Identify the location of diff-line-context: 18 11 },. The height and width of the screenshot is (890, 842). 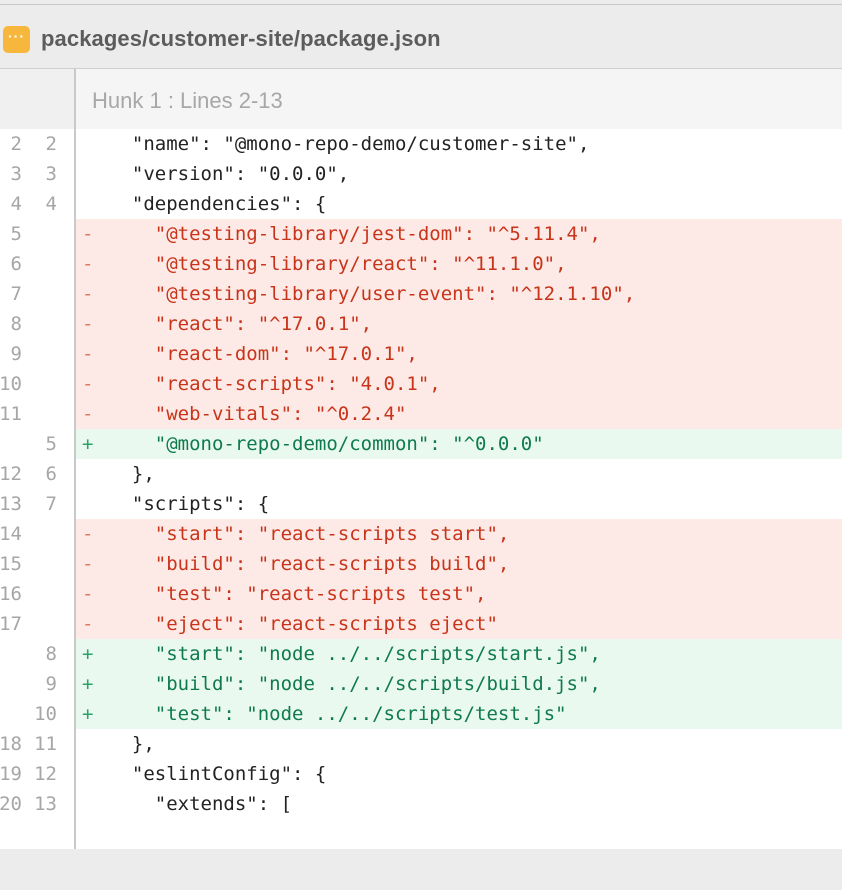
(421, 744).